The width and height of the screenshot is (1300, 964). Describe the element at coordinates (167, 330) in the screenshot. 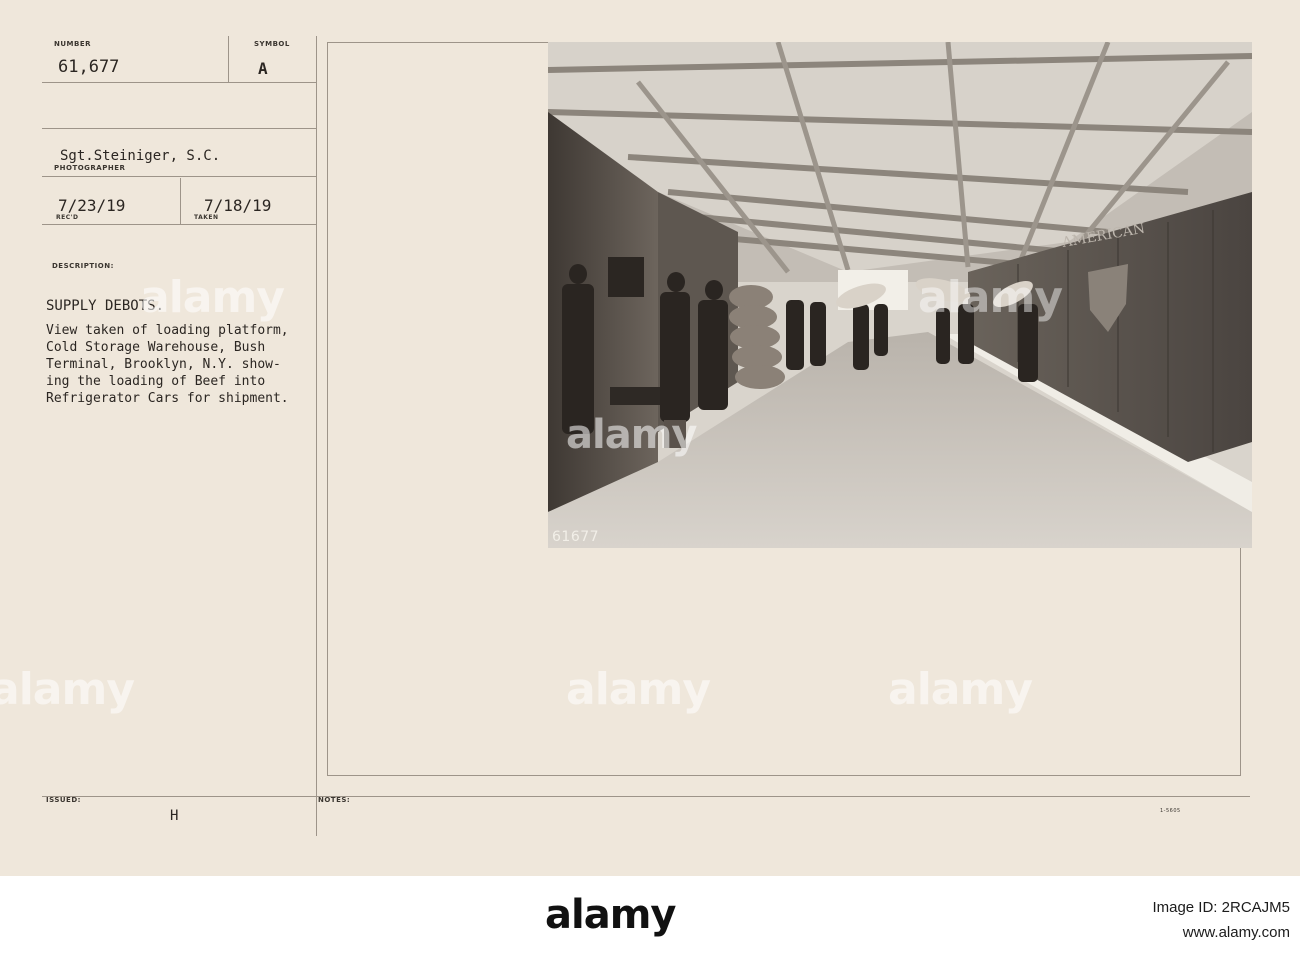

I see `description-line: View taken of loading platform,` at that location.